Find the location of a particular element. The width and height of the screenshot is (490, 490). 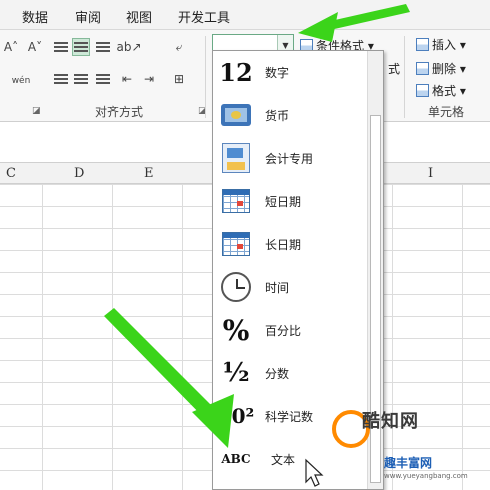

format-cells-button: 格式 ▾ is located at coordinates (441, 90).